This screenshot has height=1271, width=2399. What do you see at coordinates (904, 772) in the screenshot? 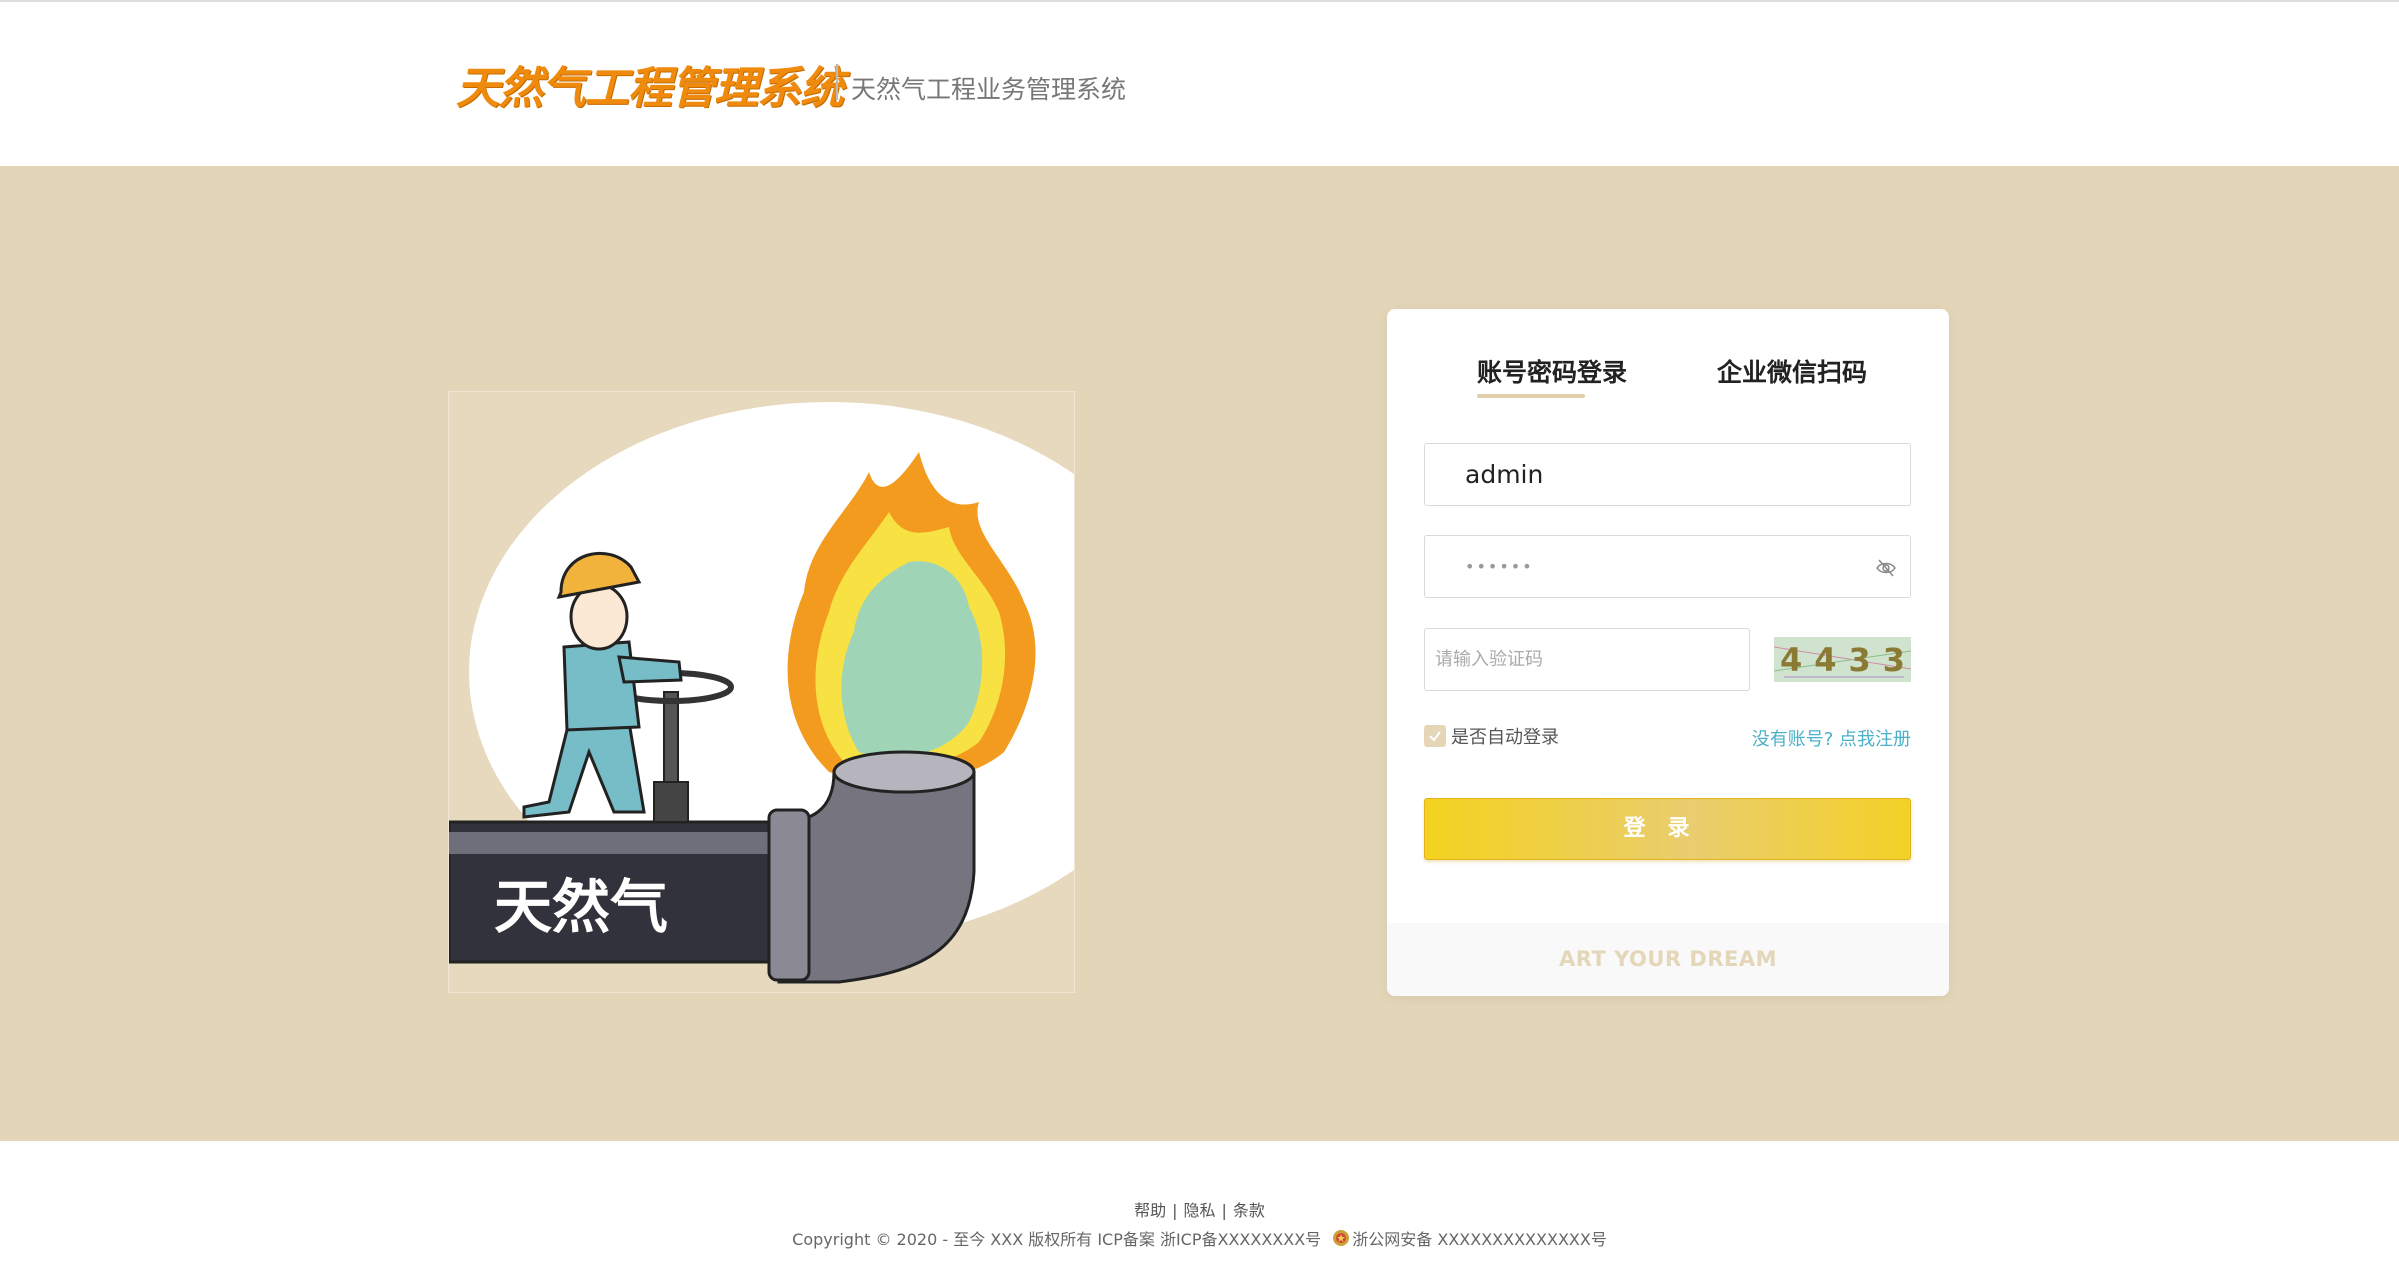
I see `pipe-opening` at bounding box center [904, 772].